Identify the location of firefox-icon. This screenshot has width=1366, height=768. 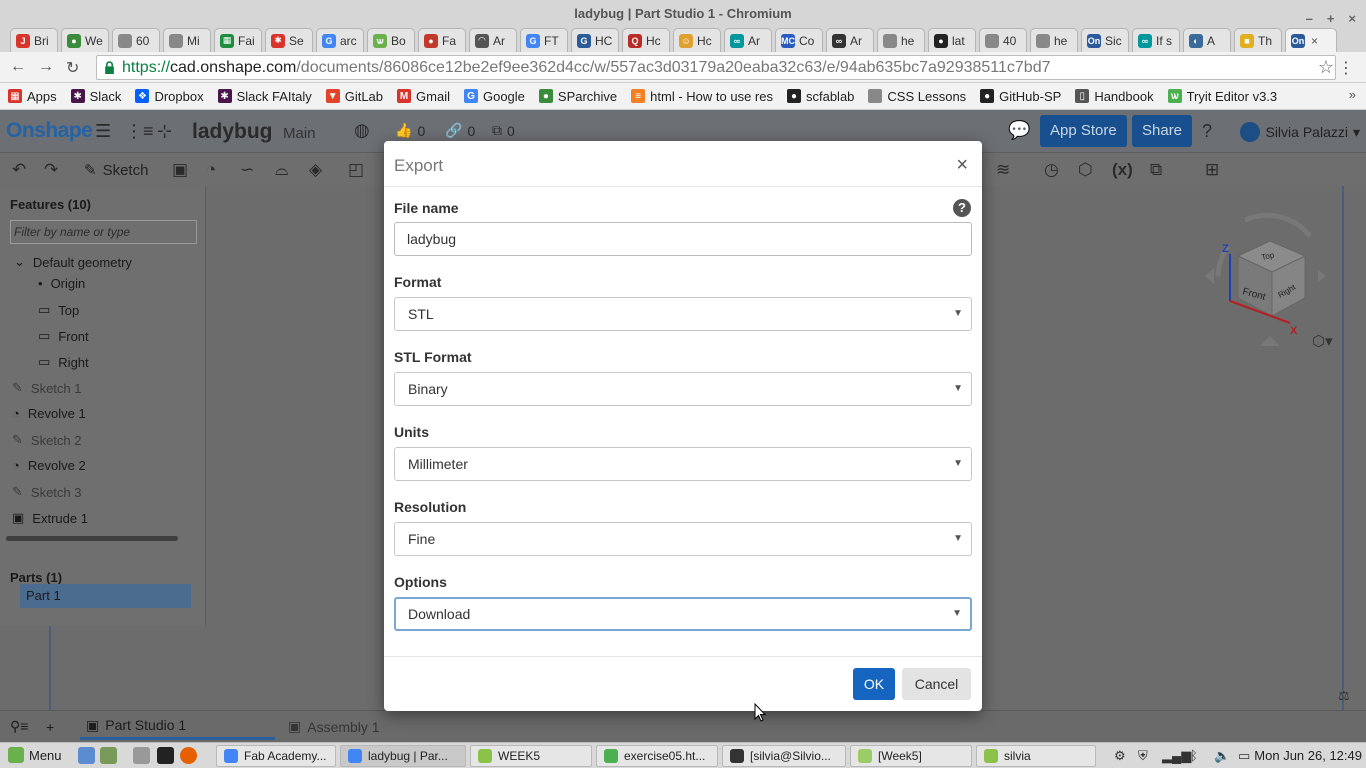
(188, 755).